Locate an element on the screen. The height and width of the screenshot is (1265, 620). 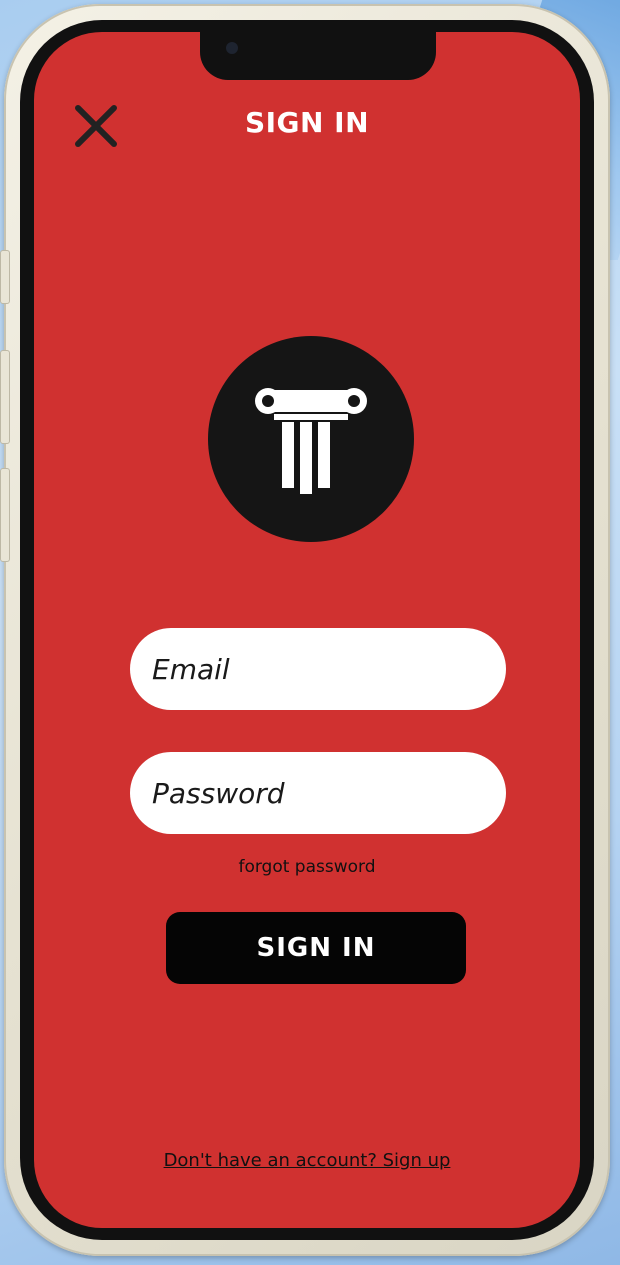
notch is located at coordinates (318, 56).